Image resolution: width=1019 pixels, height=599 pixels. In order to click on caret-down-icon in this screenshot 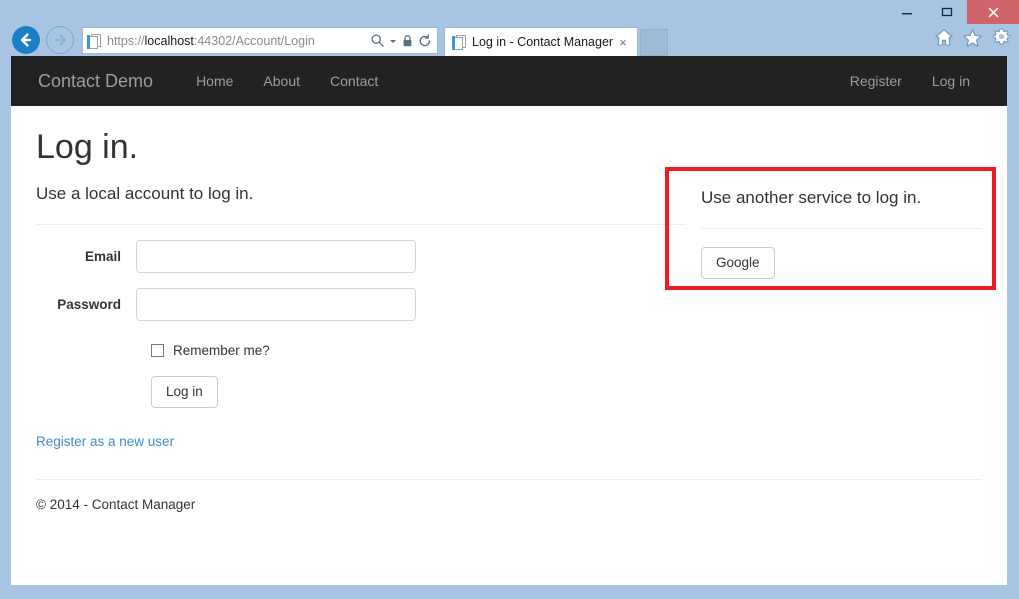, I will do `click(393, 41)`.